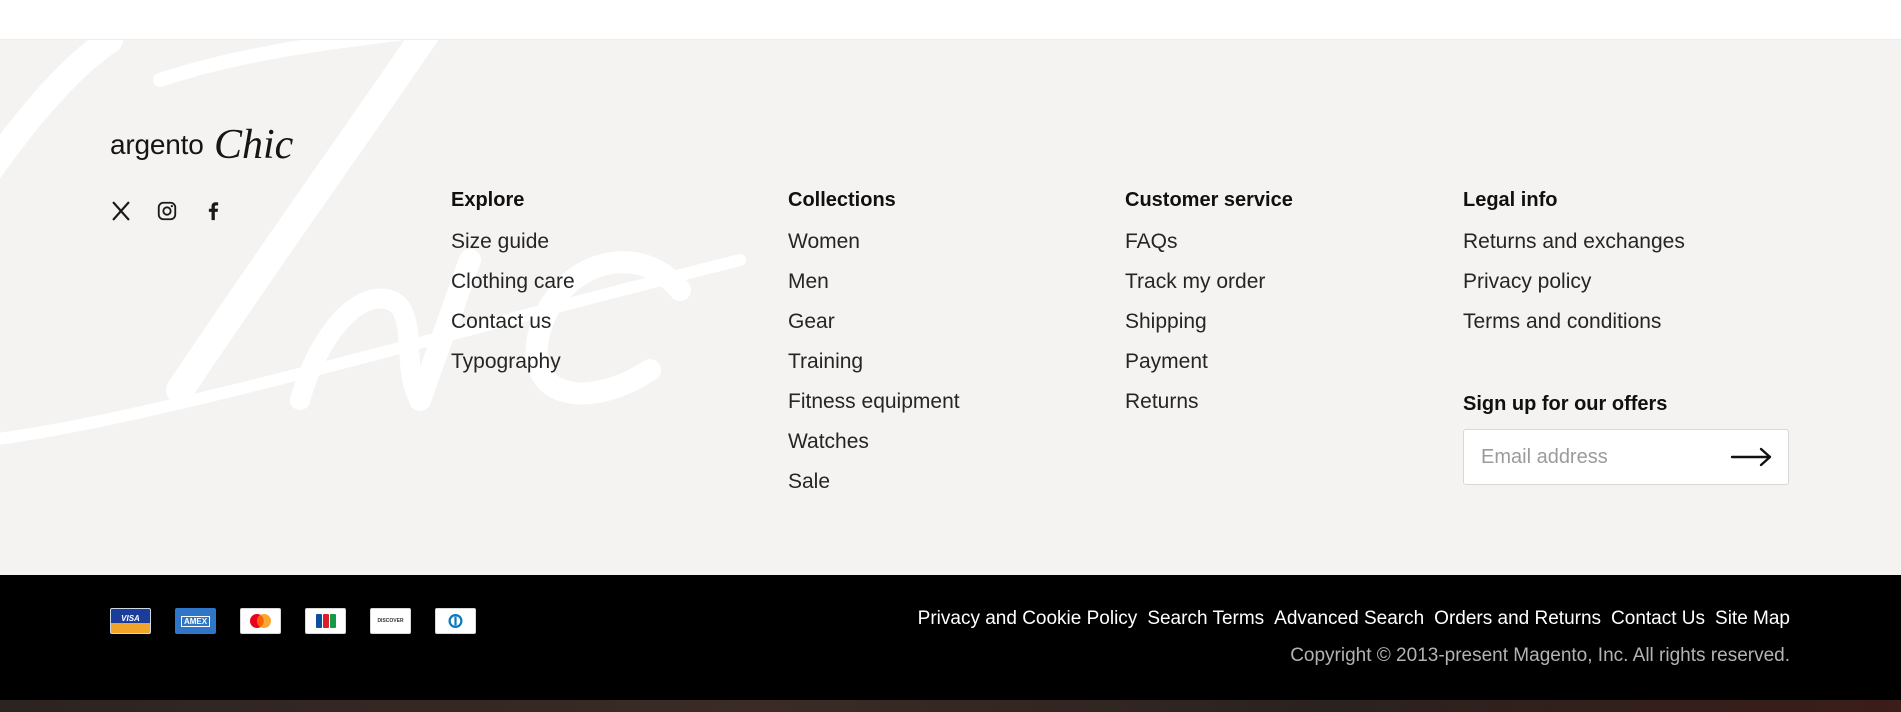 Image resolution: width=1901 pixels, height=712 pixels. Describe the element at coordinates (513, 282) in the screenshot. I see `link-clothing-care: Clothing care` at that location.